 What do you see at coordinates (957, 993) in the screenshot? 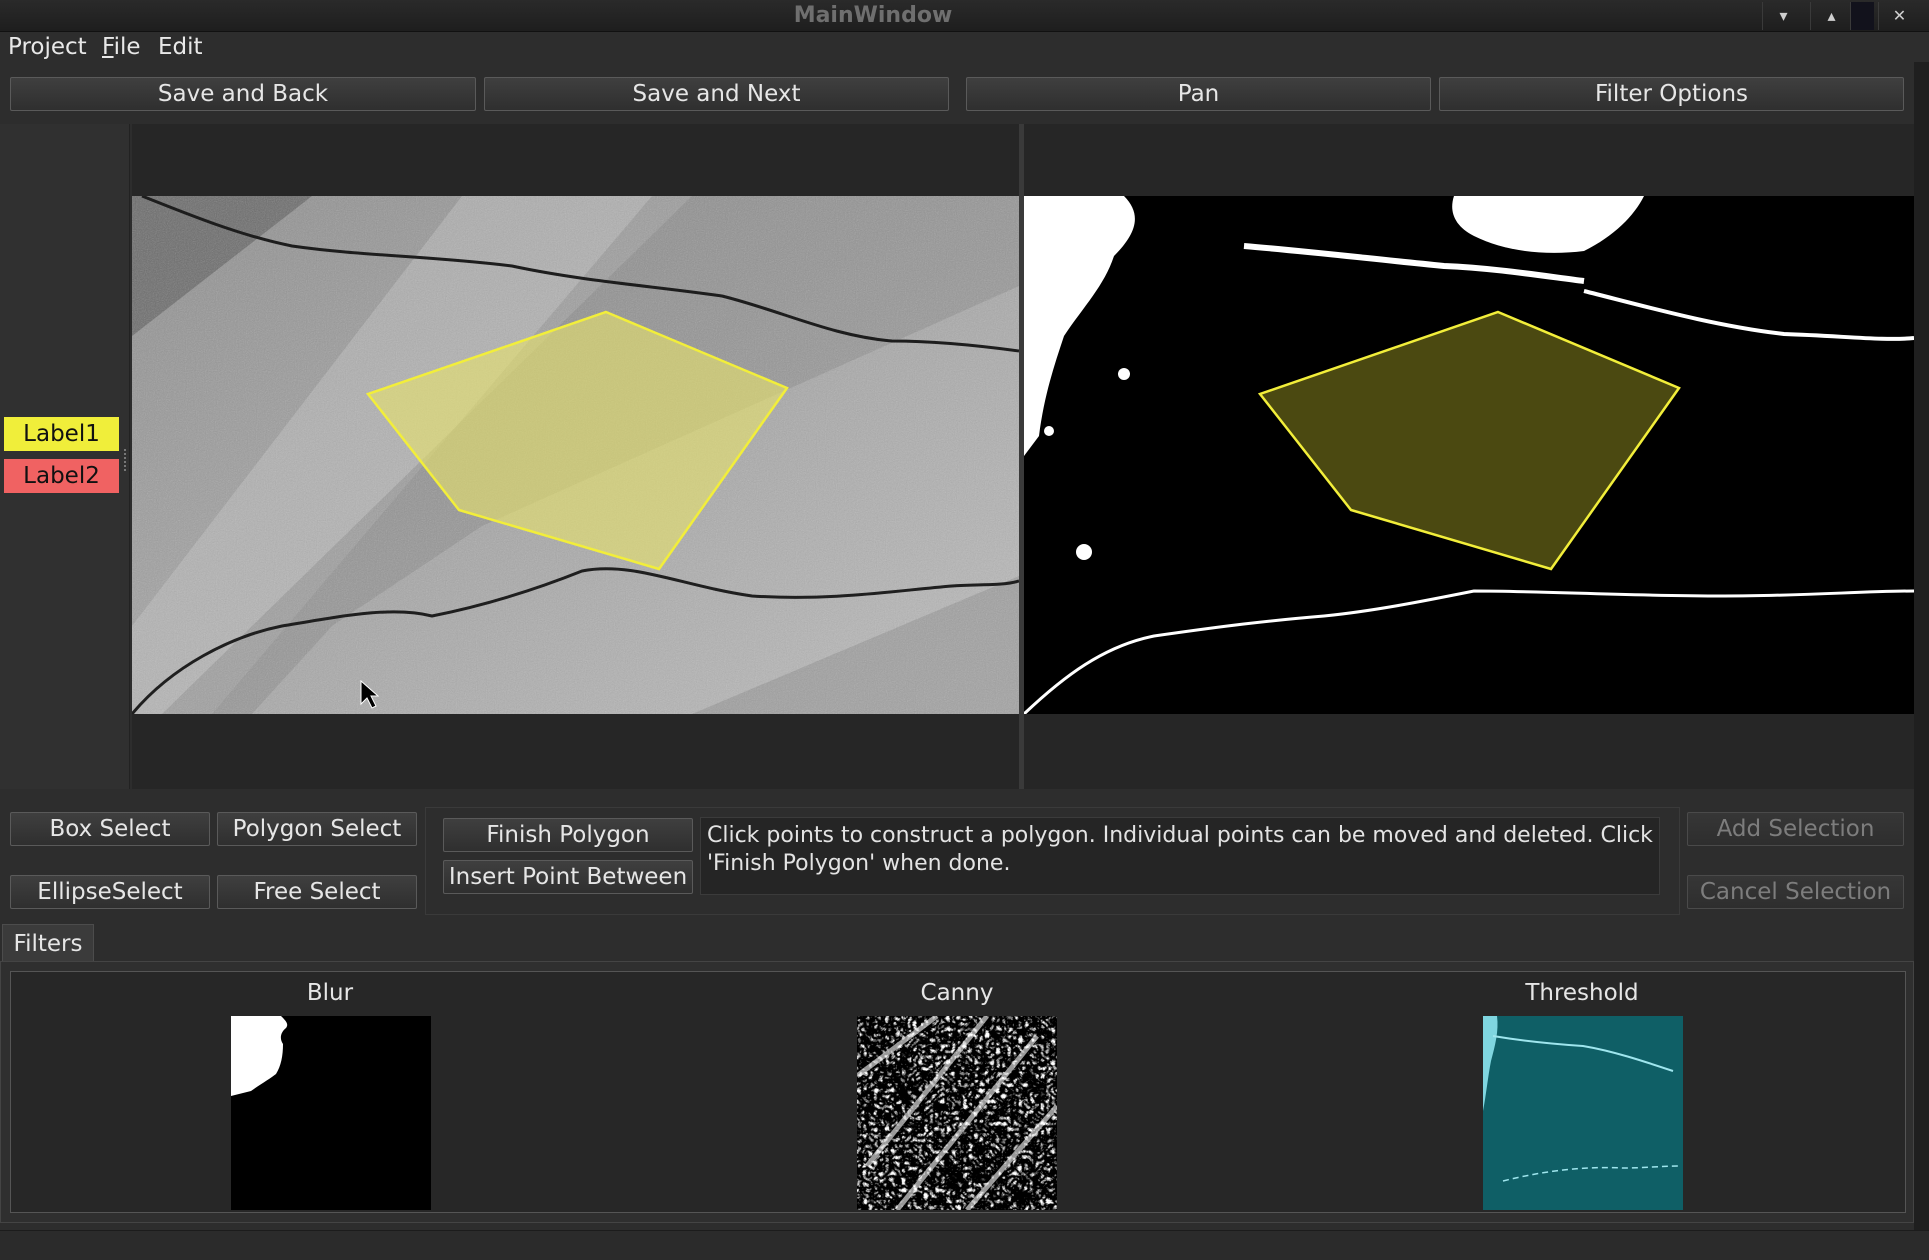
I see `filter-title-canny: Canny` at bounding box center [957, 993].